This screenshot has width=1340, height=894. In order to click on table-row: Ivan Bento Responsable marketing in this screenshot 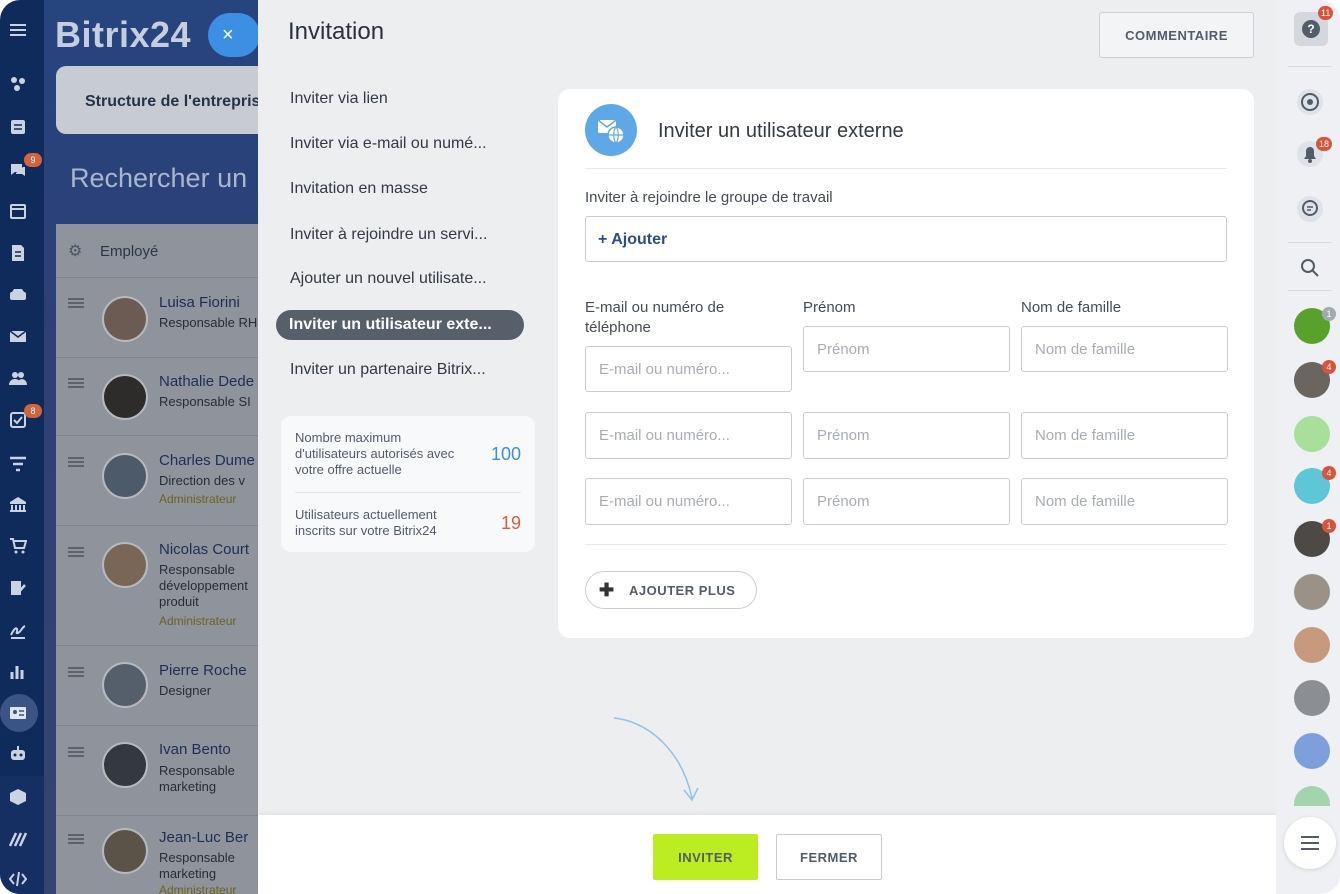, I will do `click(161, 771)`.